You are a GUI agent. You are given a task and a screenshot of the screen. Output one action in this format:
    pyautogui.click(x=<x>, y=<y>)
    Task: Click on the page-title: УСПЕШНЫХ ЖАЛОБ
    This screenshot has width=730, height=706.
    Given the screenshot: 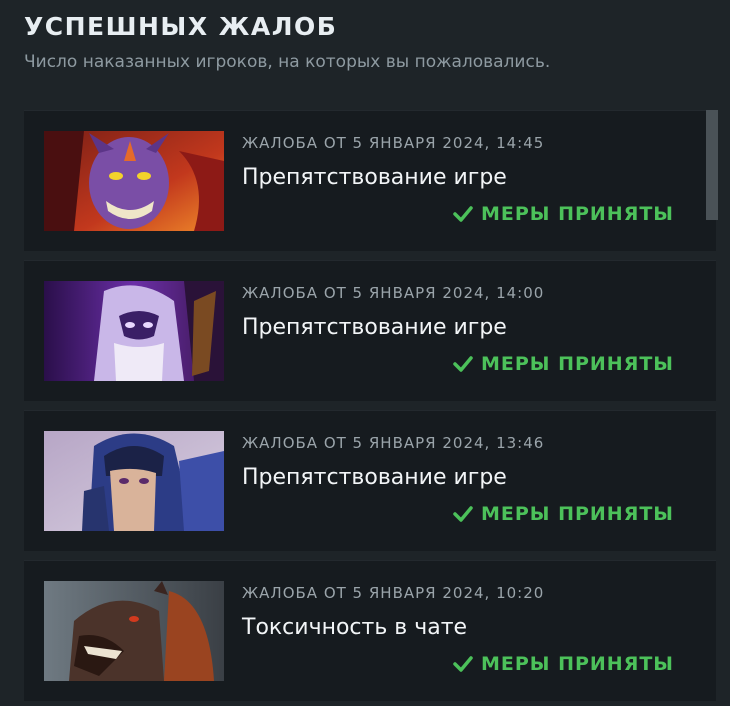 What is the action you would take?
    pyautogui.click(x=181, y=26)
    